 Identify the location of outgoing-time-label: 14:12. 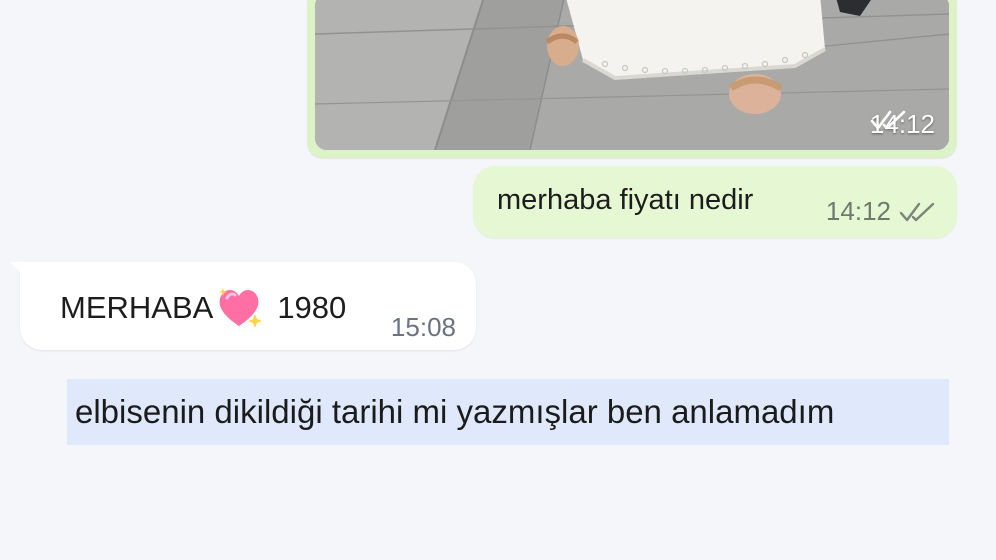
(858, 211).